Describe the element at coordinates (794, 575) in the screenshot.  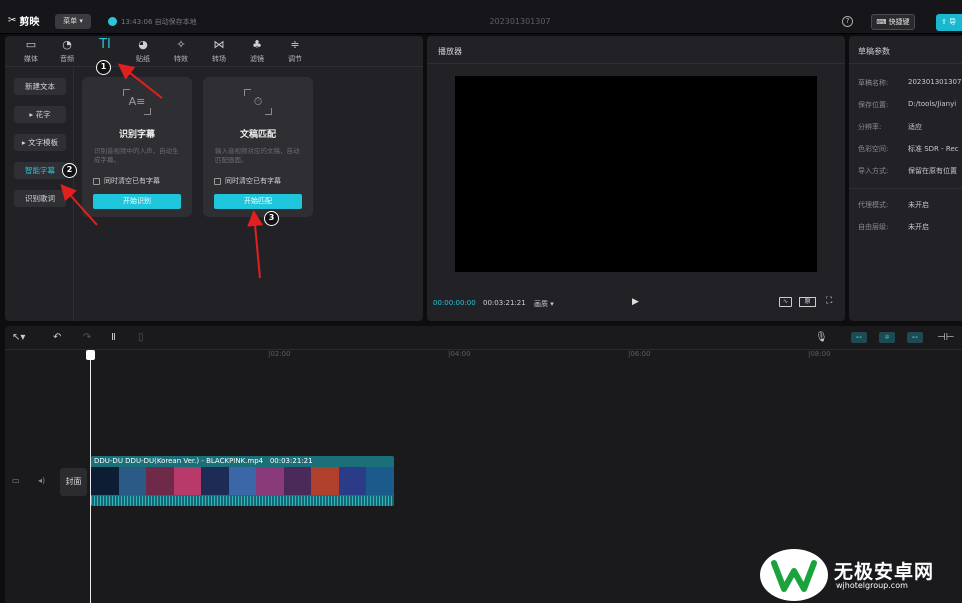
I see `watermark-logo-icon` at that location.